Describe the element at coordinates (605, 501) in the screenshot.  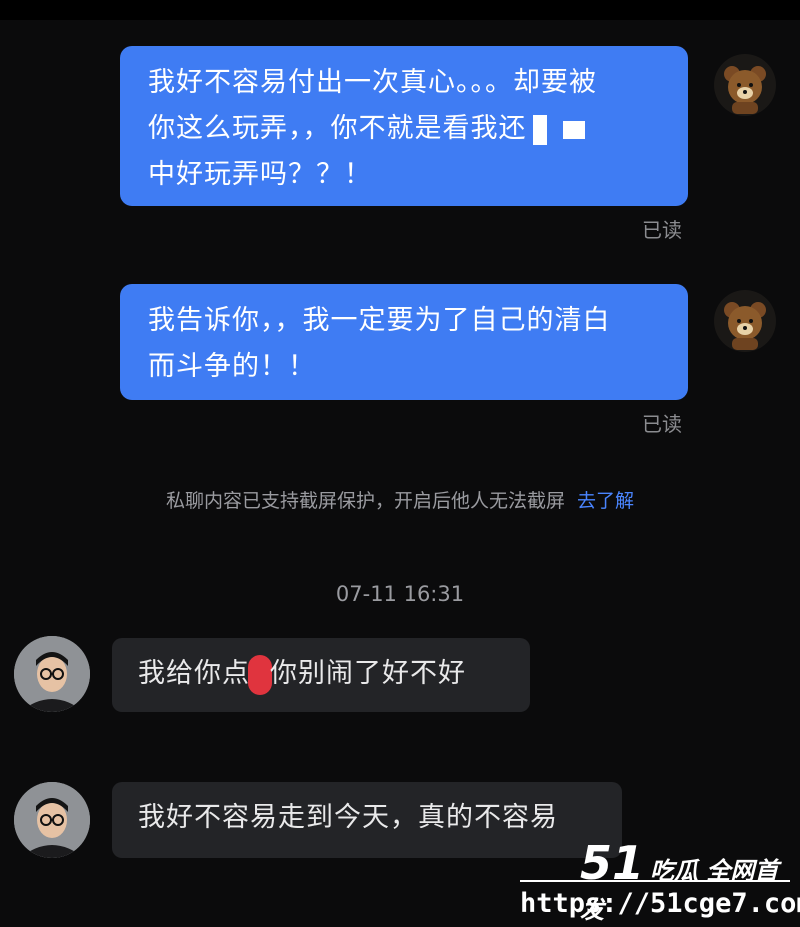
I see `learn-more-link: 去了解` at that location.